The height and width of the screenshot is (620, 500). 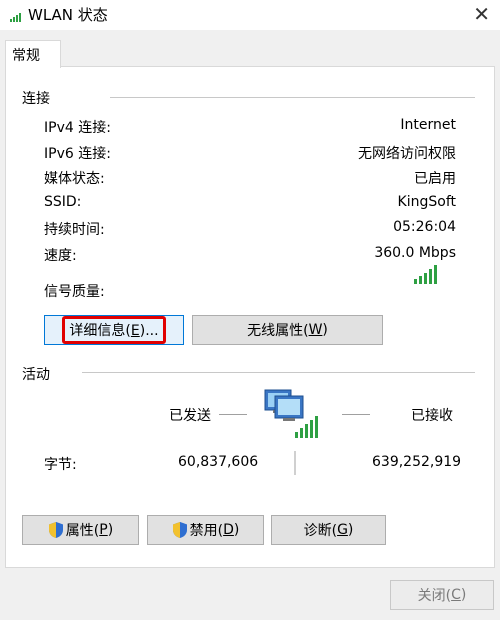 I want to click on duration-value: 05:26:04, so click(x=424, y=227).